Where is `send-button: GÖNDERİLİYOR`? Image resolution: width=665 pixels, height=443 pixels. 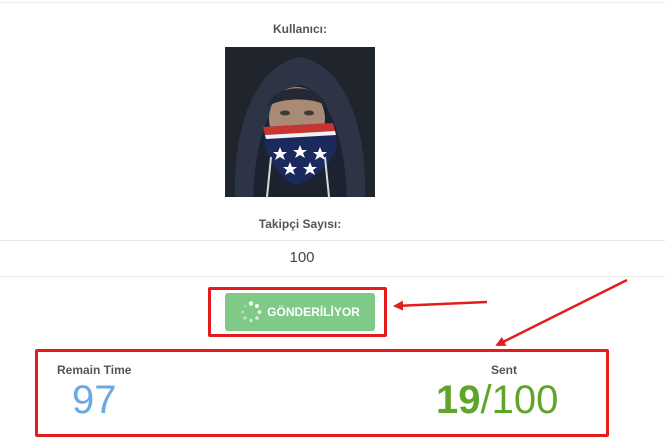 send-button: GÖNDERİLİYOR is located at coordinates (300, 312).